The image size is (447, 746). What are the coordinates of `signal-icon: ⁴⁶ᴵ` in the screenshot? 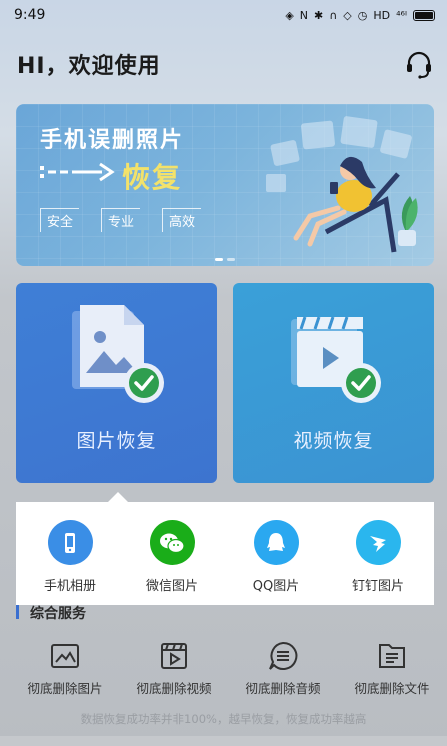 It's located at (401, 15).